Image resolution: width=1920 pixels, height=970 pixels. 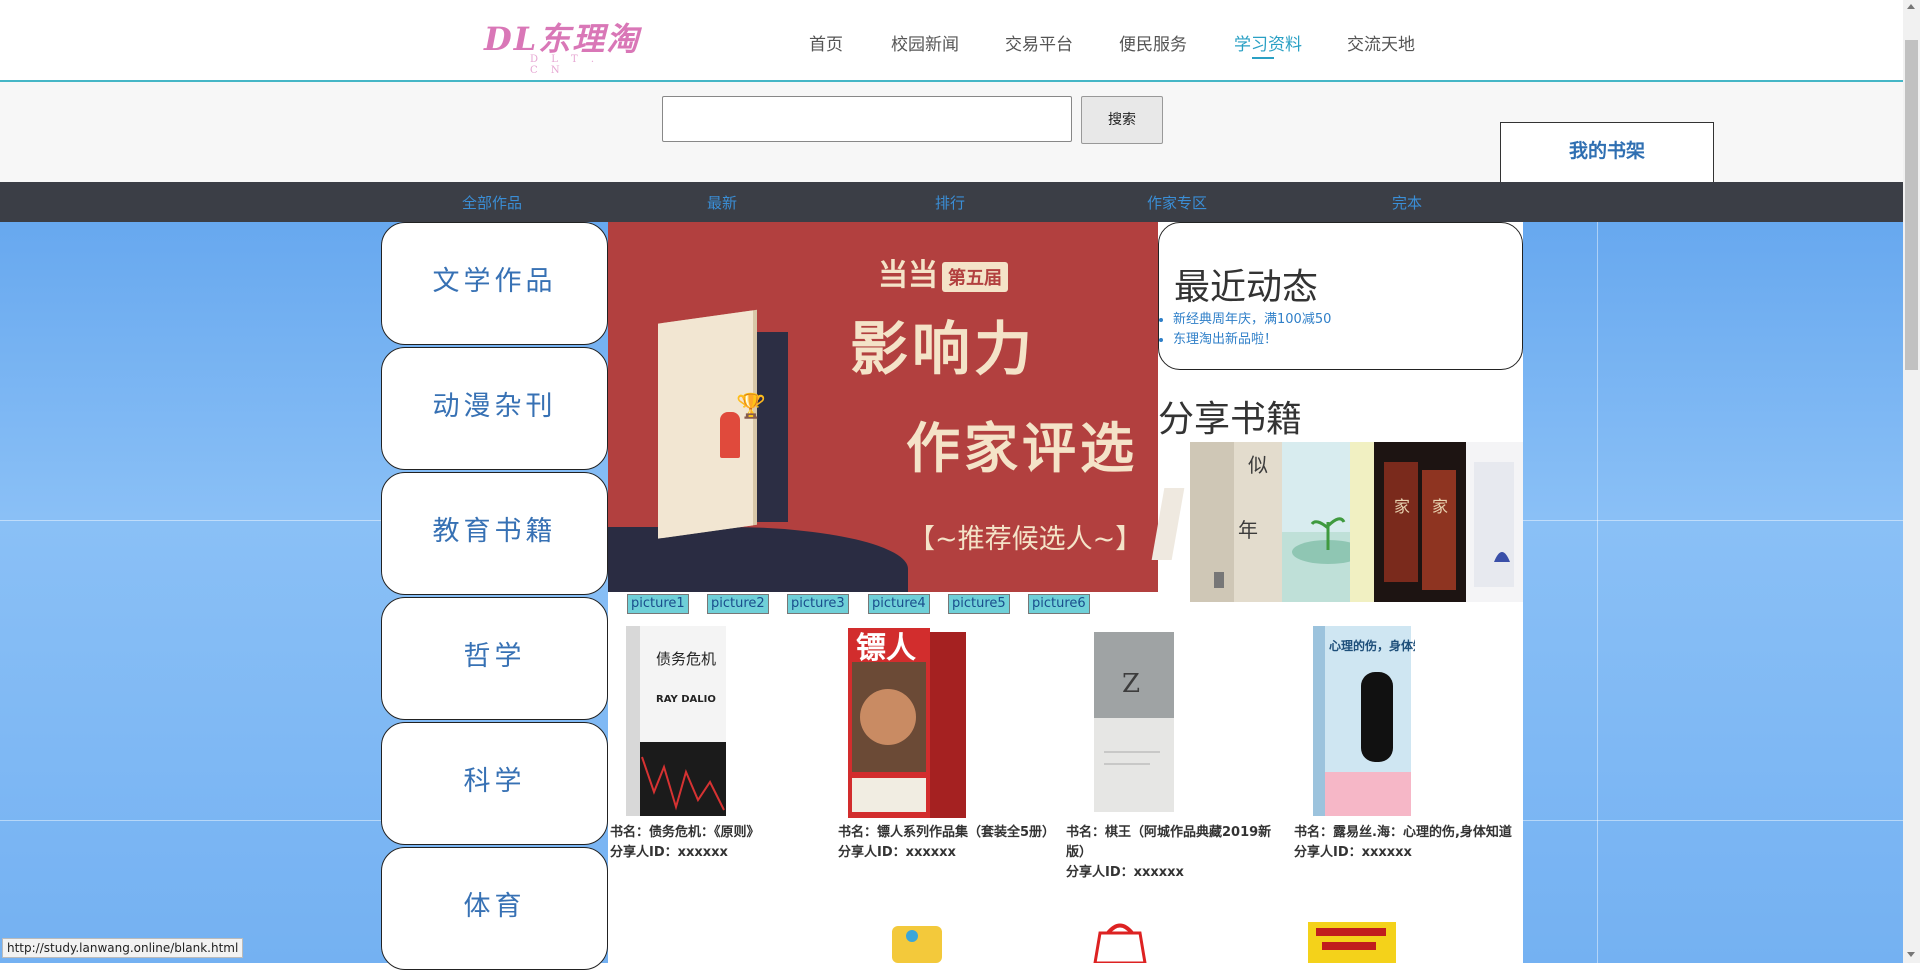 I want to click on svg-text: 年, so click(x=1248, y=530).